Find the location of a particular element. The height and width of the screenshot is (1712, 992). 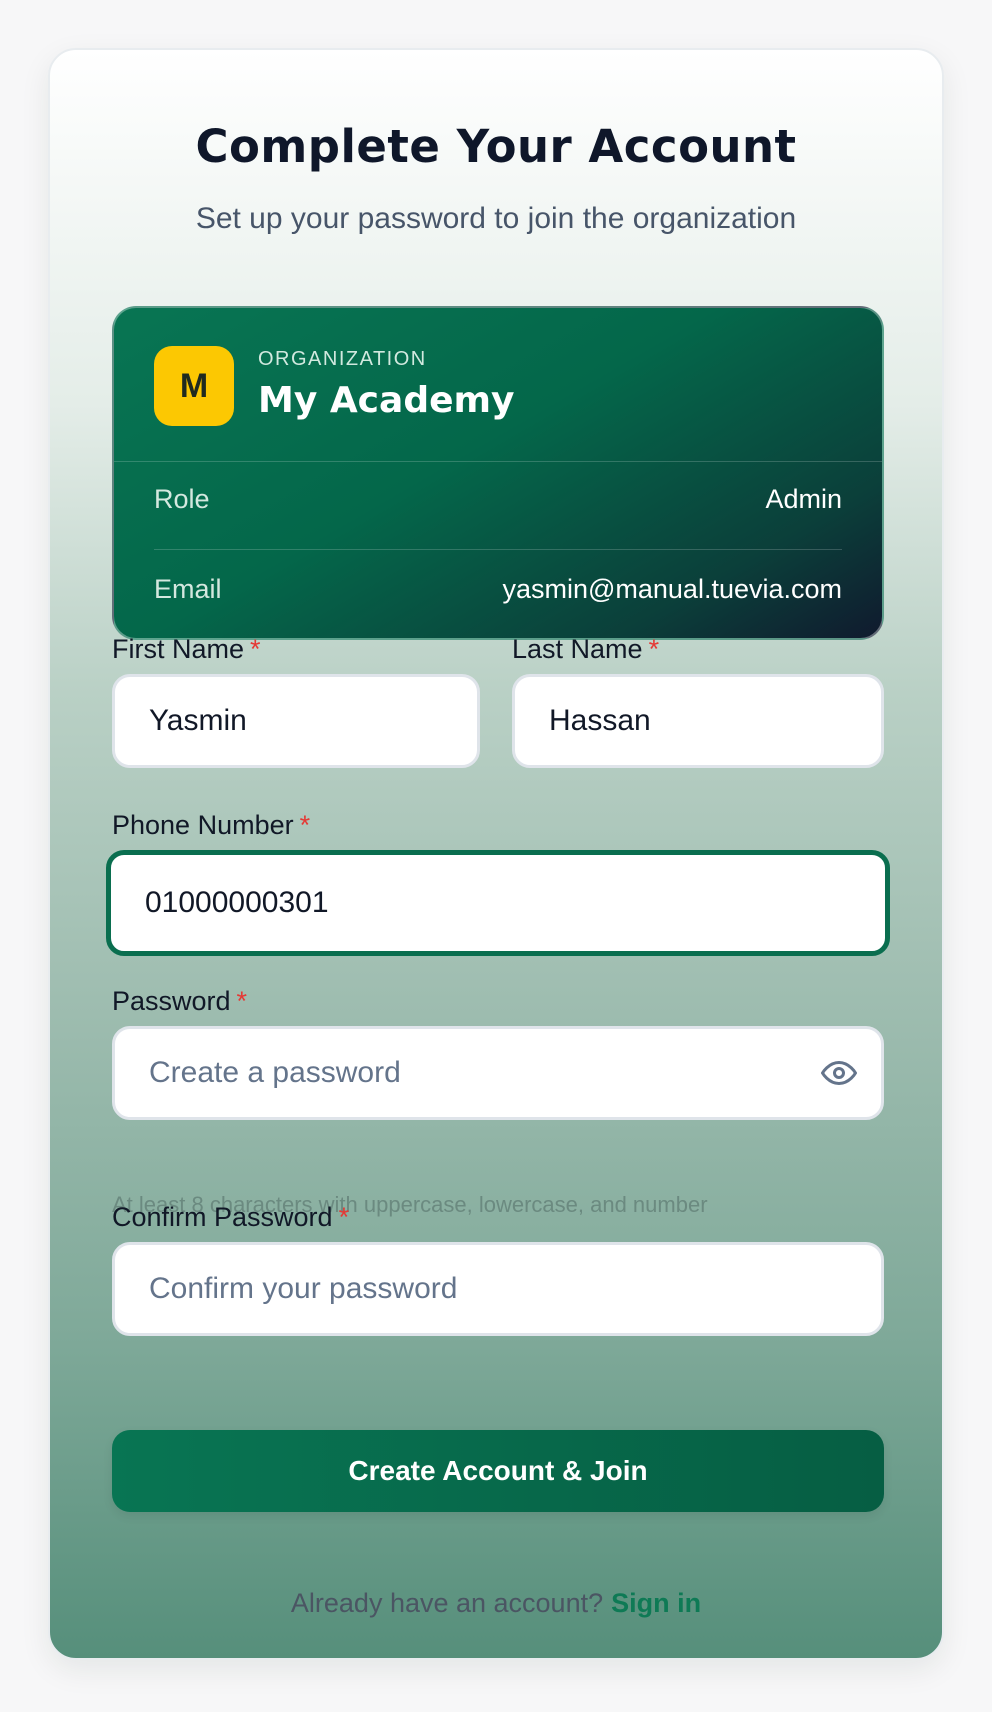

phone-label: Phone Number * is located at coordinates (211, 825).